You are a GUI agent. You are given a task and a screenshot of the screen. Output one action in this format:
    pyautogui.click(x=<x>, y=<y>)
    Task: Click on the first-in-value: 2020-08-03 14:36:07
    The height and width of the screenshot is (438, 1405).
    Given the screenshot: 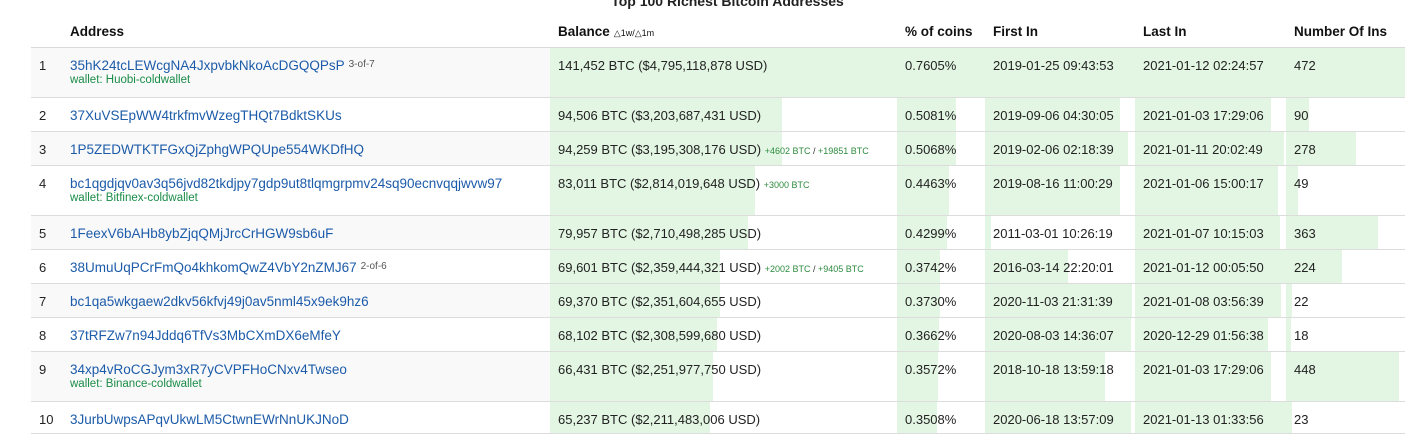 What is the action you would take?
    pyautogui.click(x=1053, y=335)
    